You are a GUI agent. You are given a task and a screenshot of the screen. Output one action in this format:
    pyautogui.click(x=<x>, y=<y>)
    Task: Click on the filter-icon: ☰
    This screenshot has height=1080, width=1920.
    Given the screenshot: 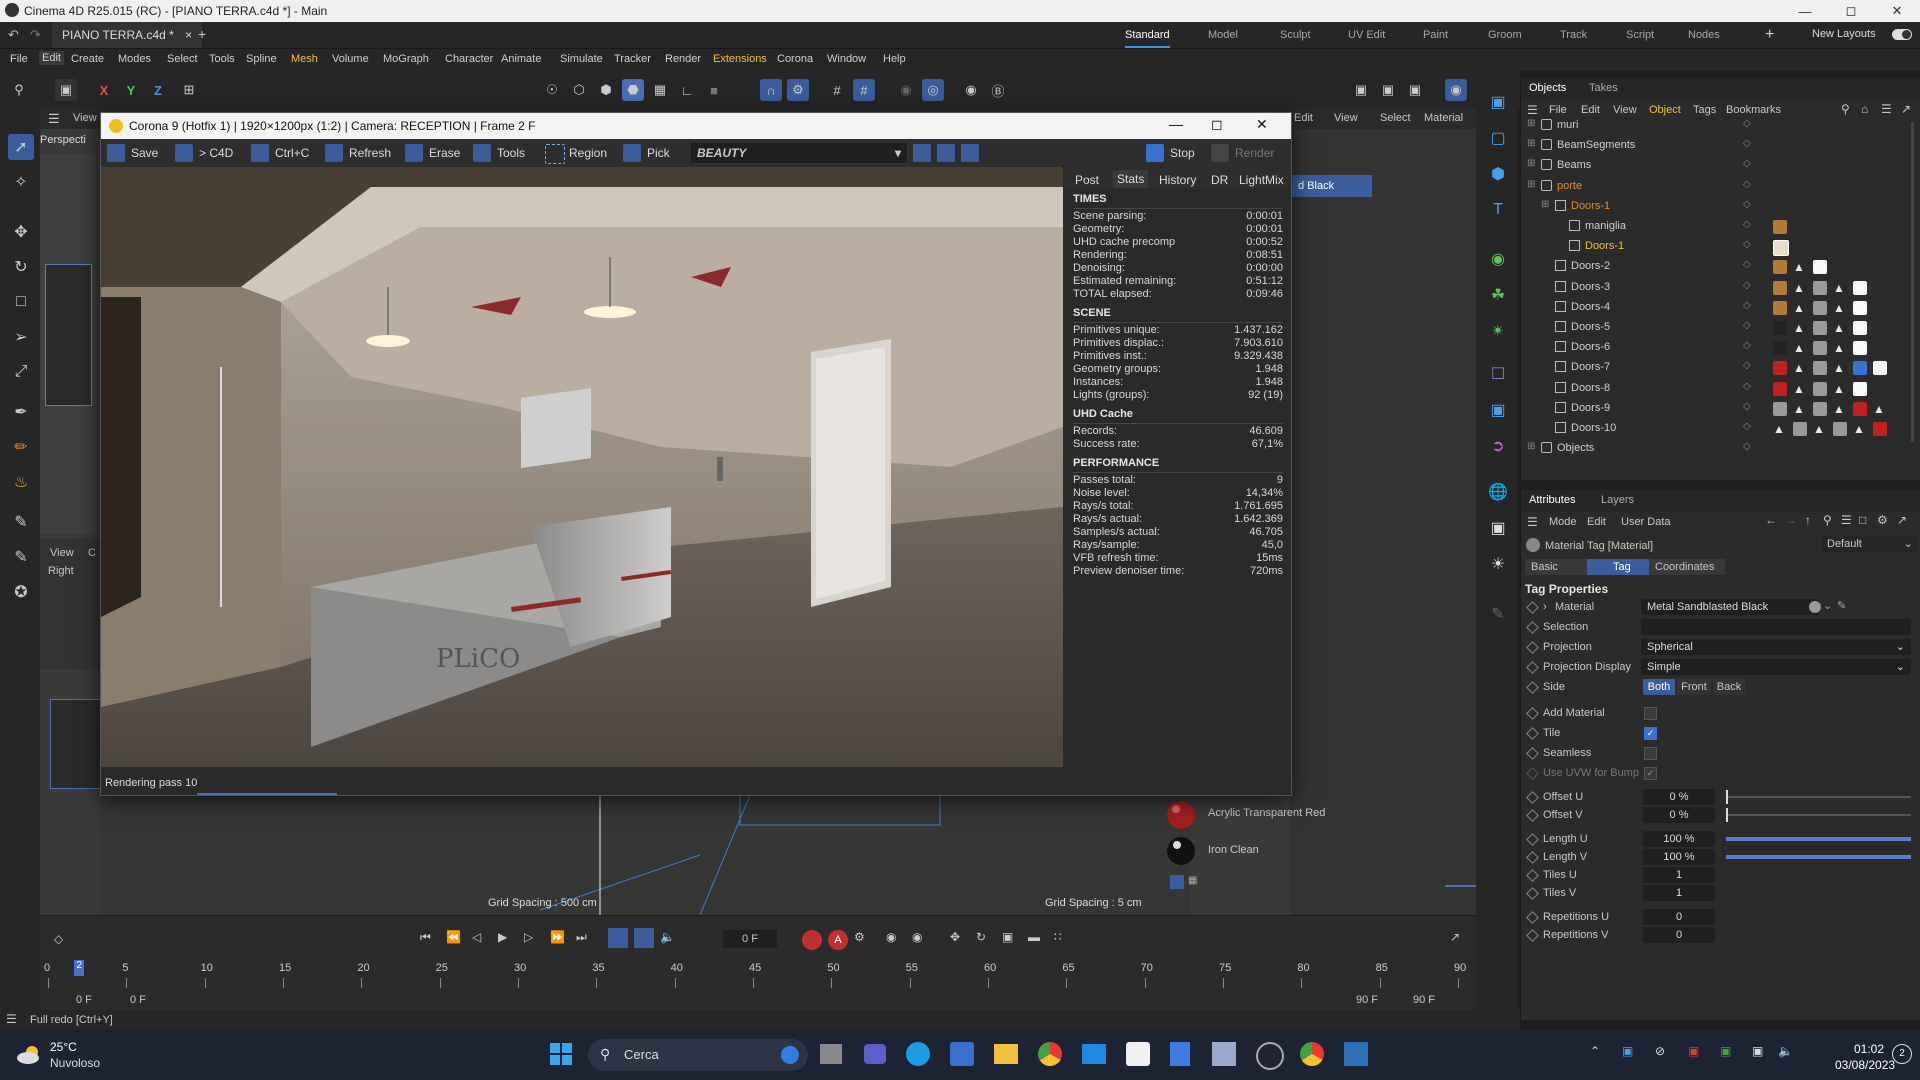 What is the action you would take?
    pyautogui.click(x=1846, y=520)
    